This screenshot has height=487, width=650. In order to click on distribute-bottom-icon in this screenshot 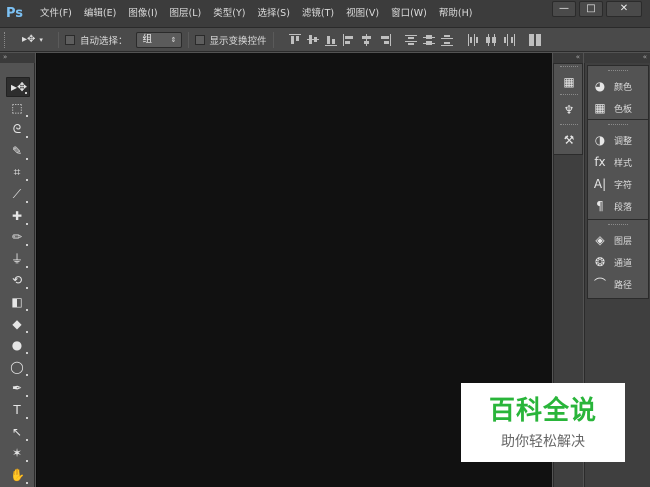, I will do `click(447, 40)`.